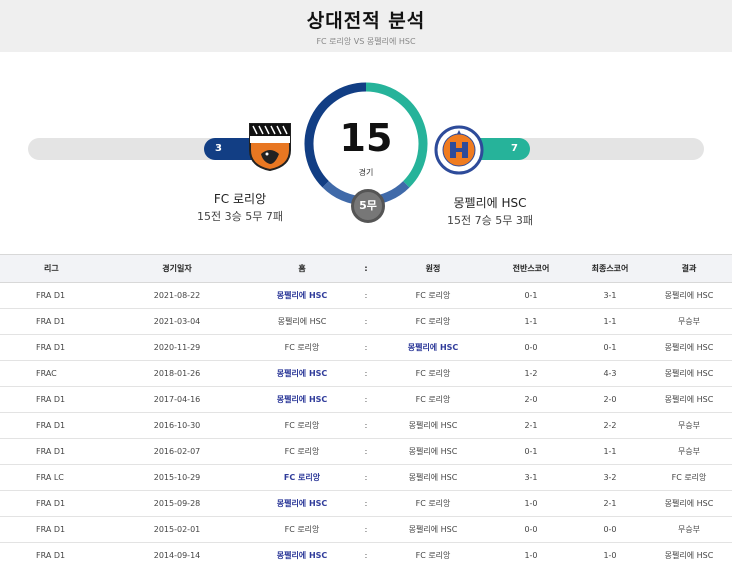 The width and height of the screenshot is (732, 566). Describe the element at coordinates (270, 147) in the screenshot. I see `fc-lorient-logo` at that location.